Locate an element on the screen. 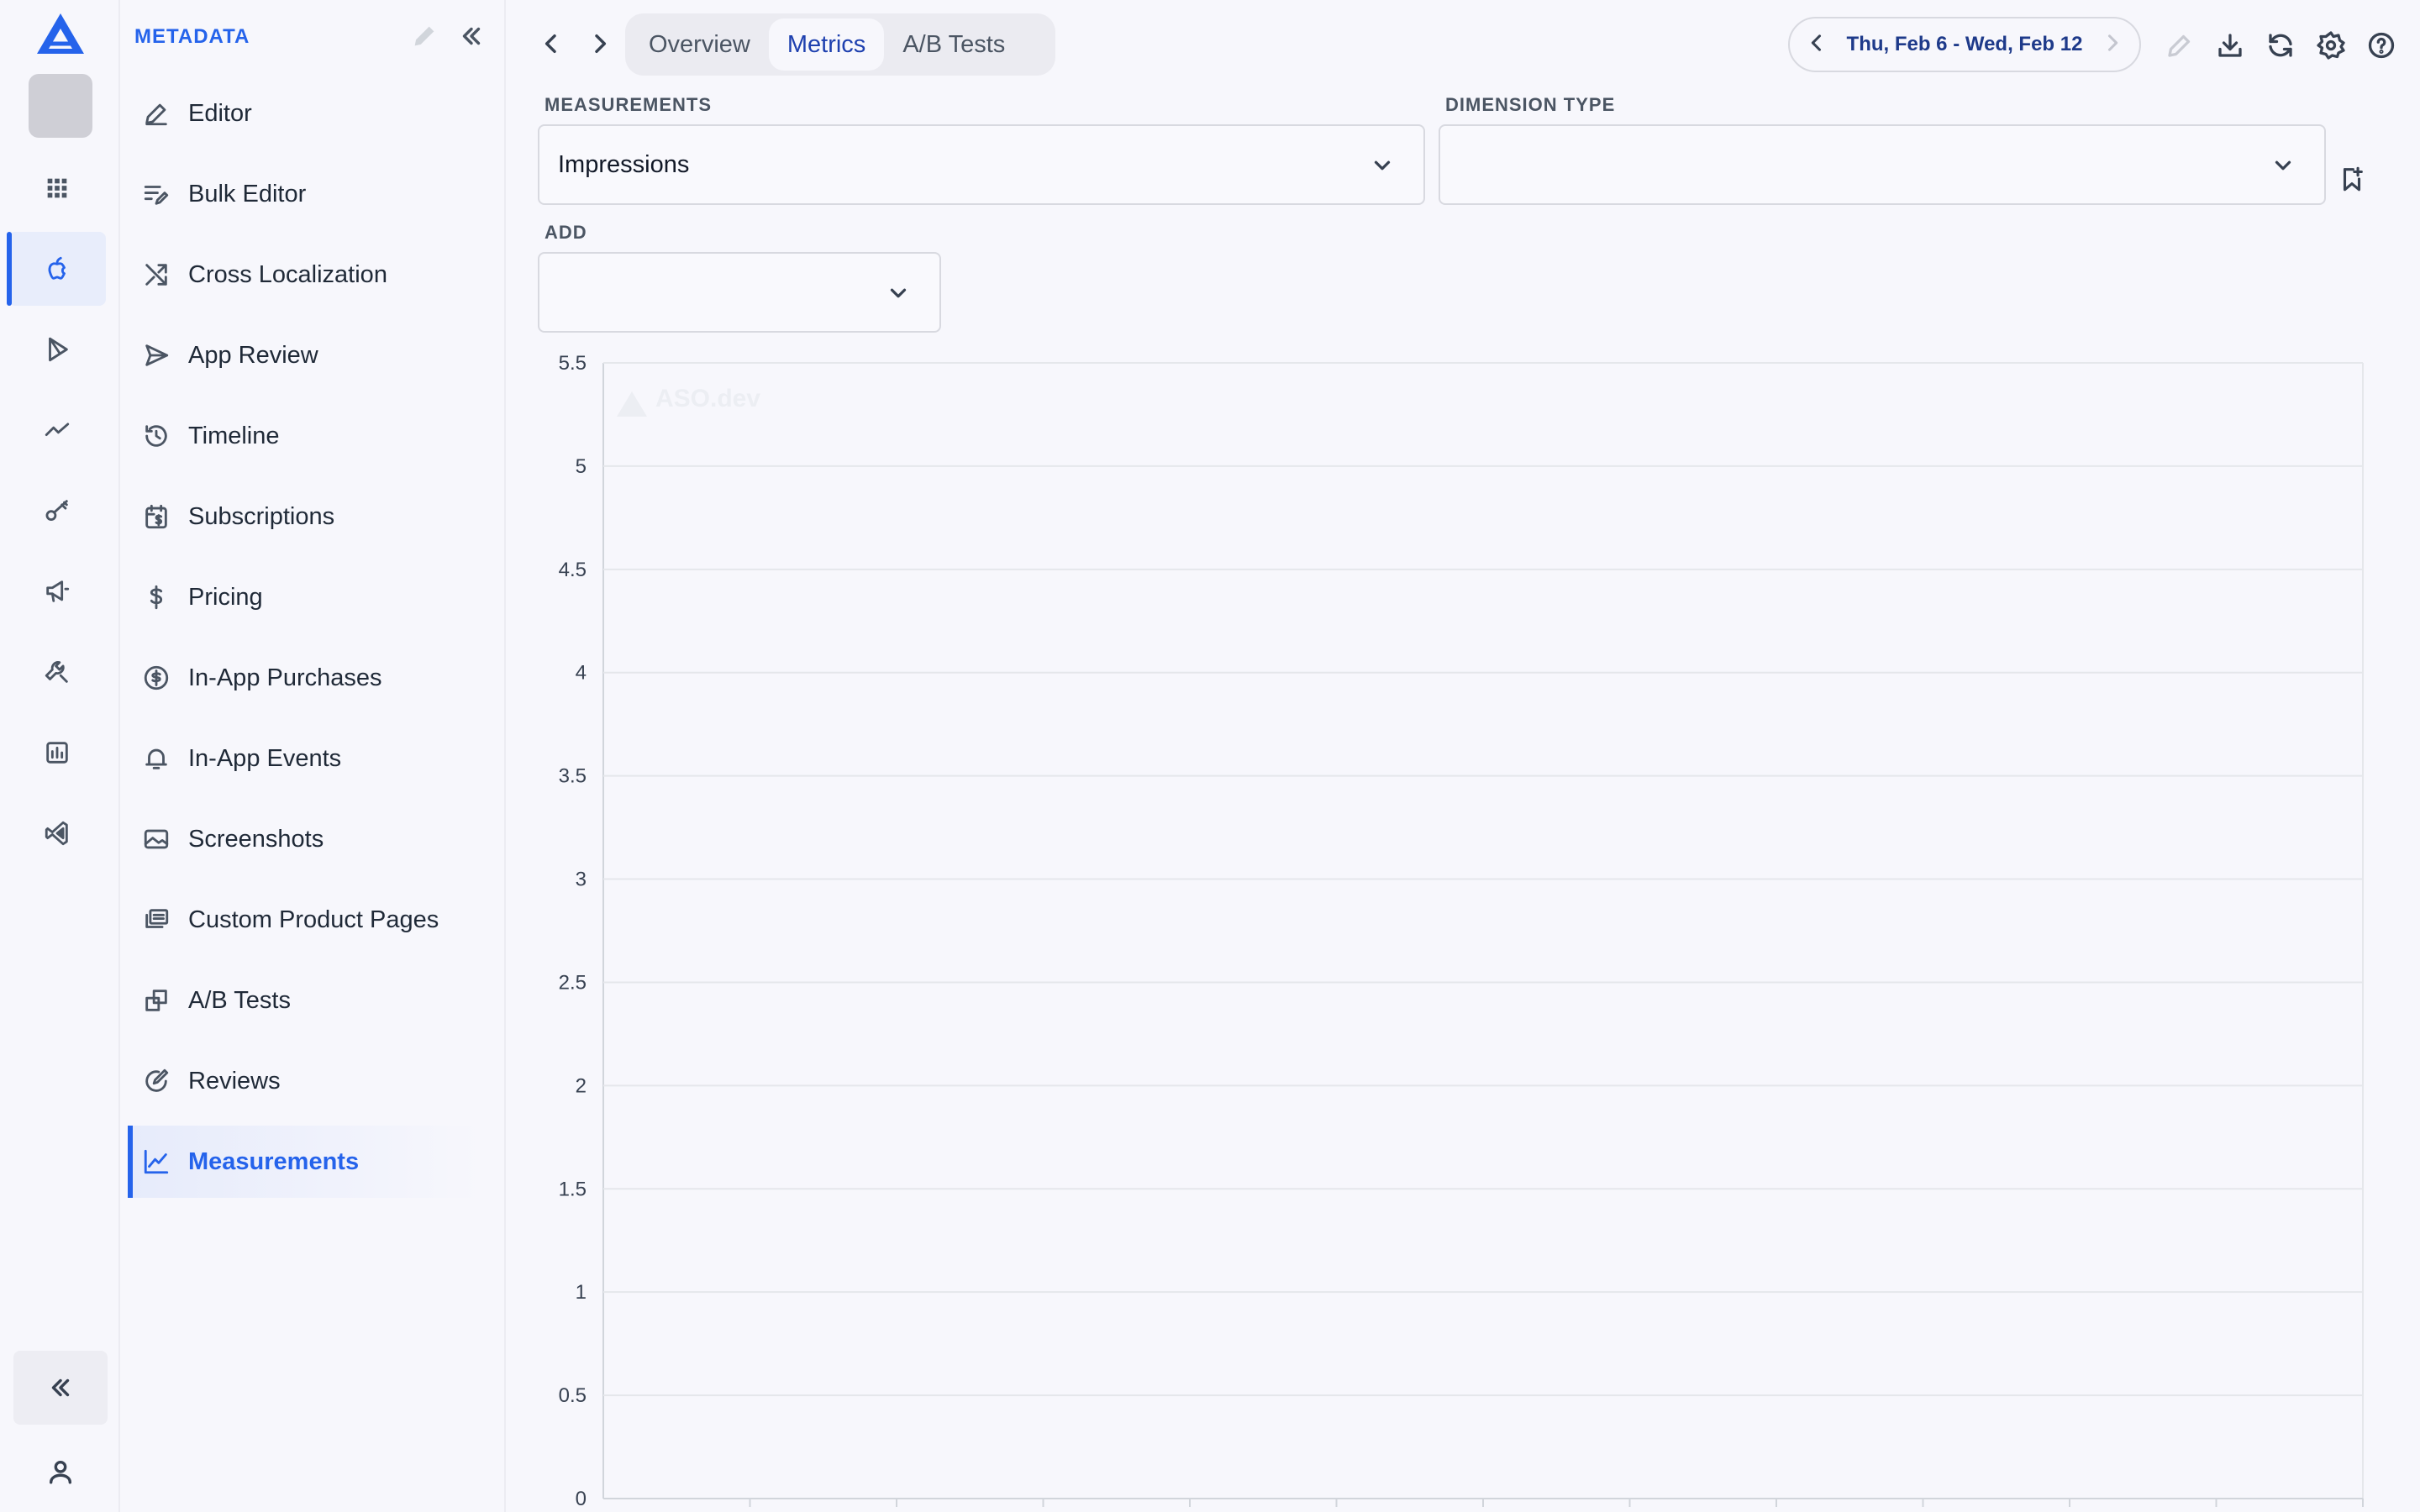  sidebar-collapse-button is located at coordinates (472, 37).